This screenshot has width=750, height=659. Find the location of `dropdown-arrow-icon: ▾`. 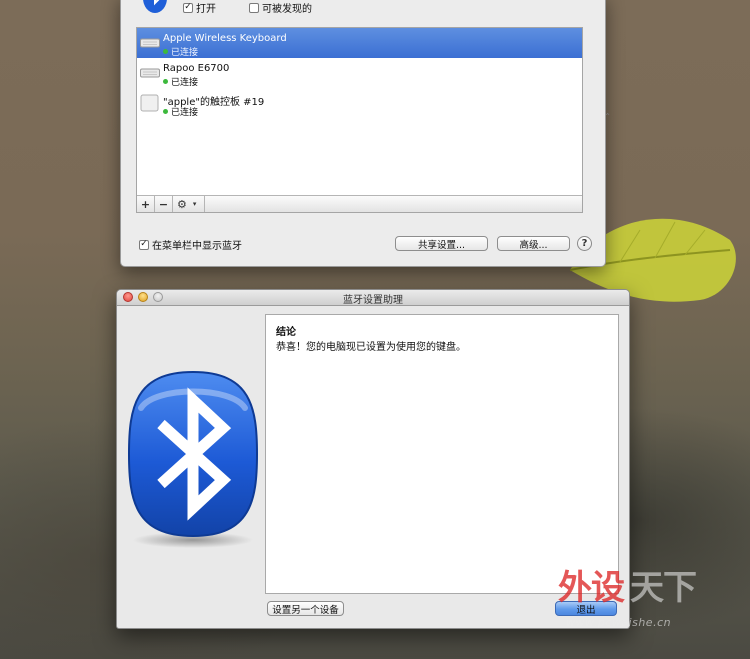

dropdown-arrow-icon: ▾ is located at coordinates (194, 204).